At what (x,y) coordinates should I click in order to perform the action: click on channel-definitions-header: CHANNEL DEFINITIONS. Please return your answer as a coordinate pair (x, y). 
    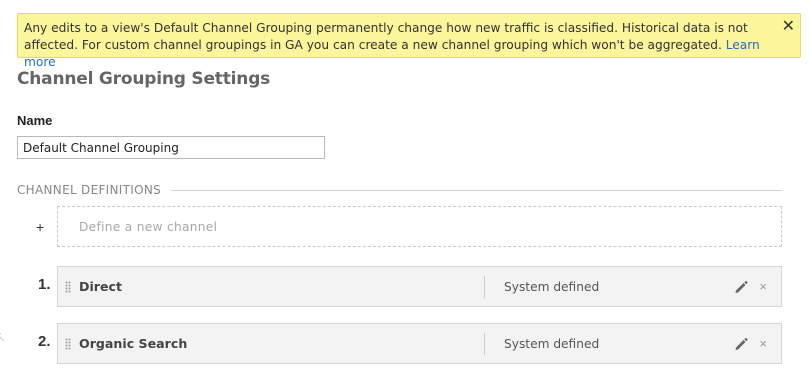
    Looking at the image, I should click on (399, 190).